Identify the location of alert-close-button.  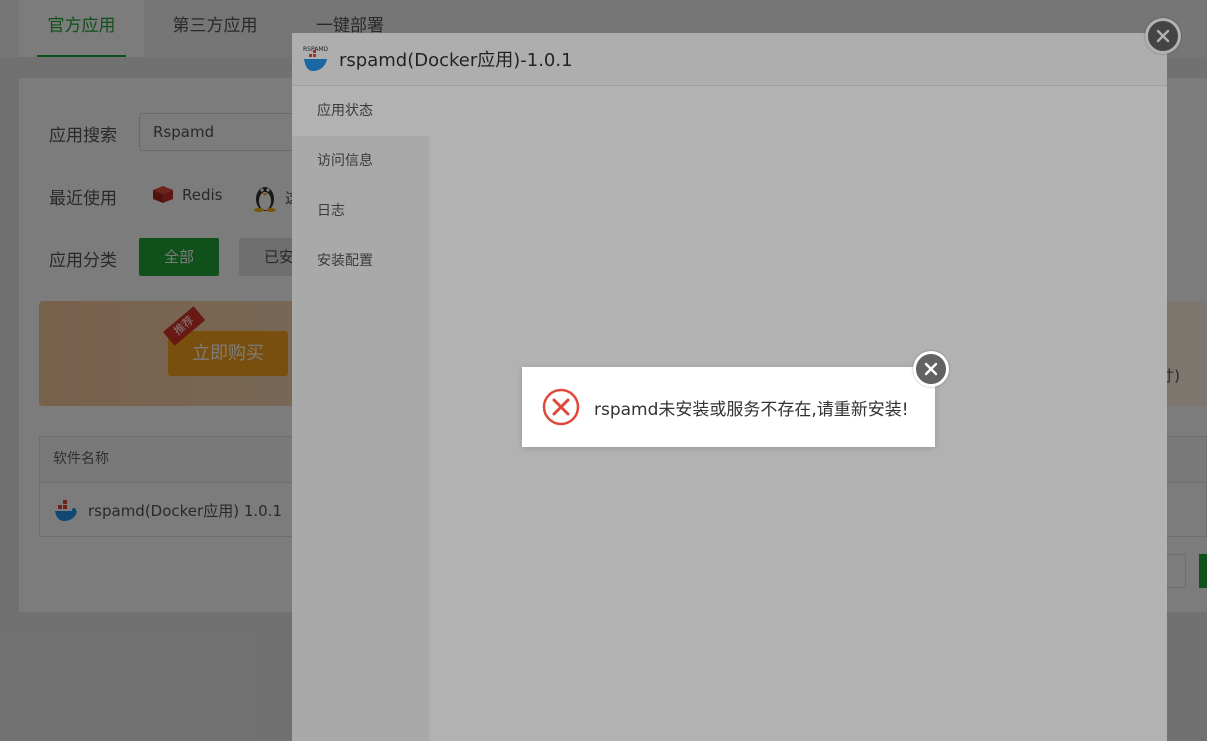
(931, 369).